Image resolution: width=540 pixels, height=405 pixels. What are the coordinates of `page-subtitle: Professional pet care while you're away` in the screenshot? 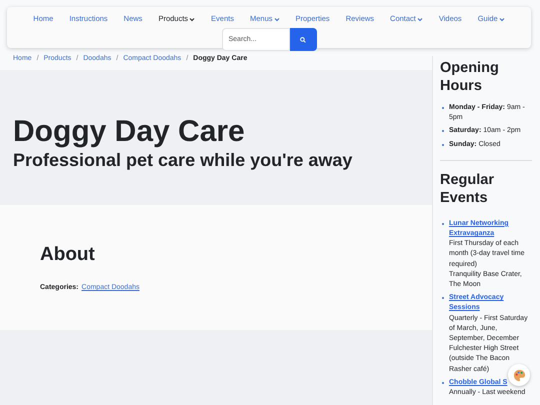 It's located at (183, 159).